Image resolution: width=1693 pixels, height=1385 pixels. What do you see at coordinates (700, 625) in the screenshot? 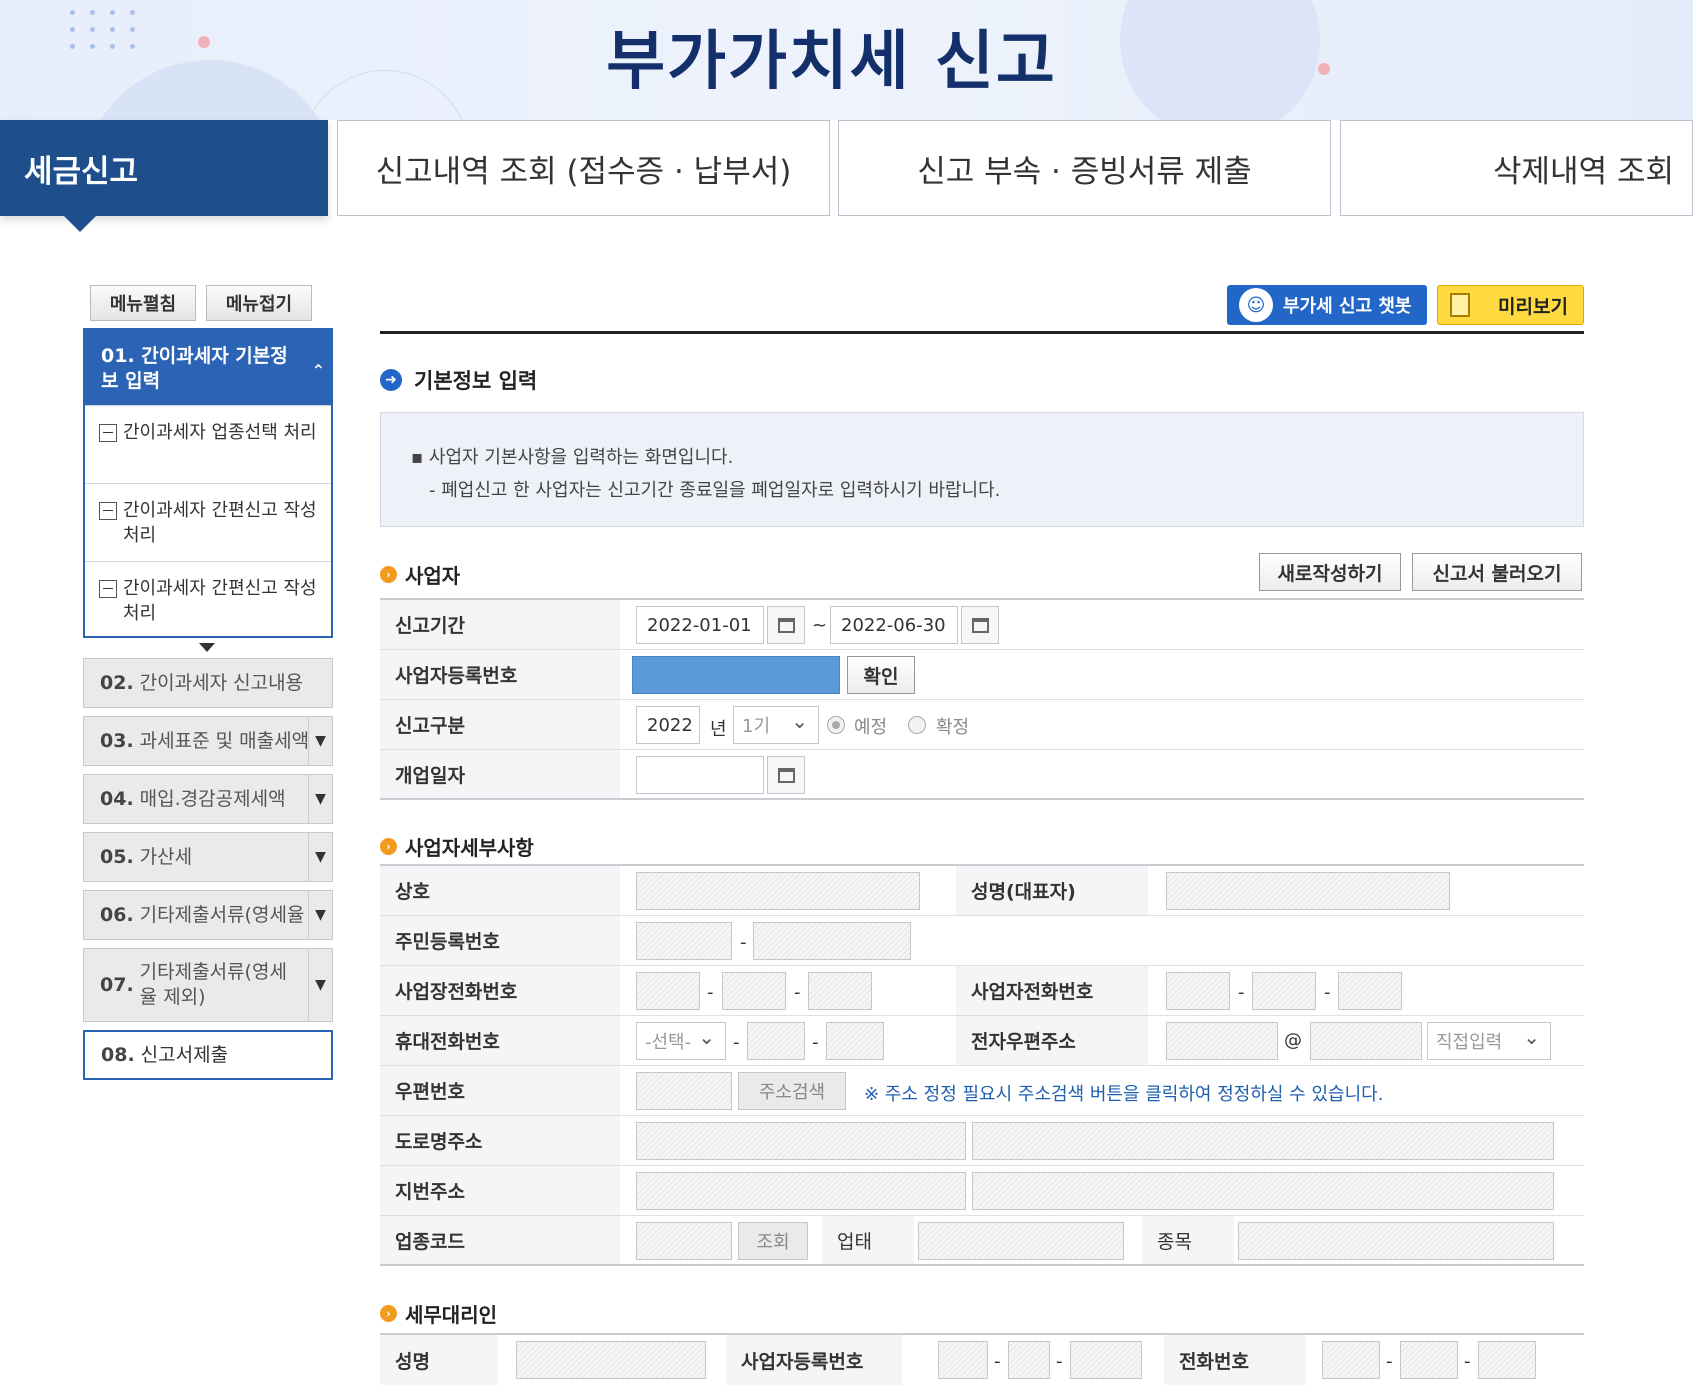
I see `period-start-input: 2022-01-01` at bounding box center [700, 625].